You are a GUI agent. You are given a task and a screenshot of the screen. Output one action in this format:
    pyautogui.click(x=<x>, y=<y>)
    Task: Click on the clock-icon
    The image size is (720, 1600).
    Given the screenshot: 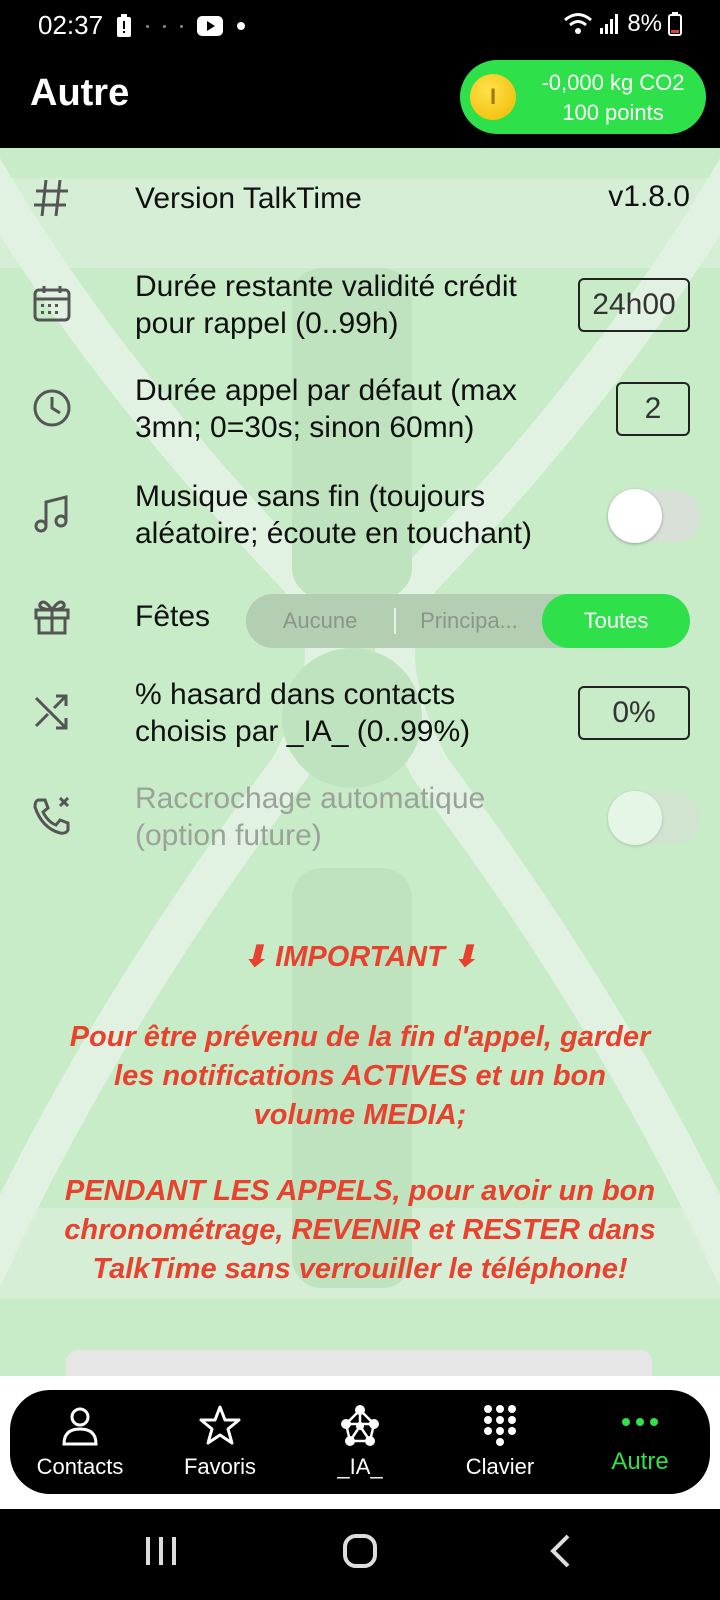 What is the action you would take?
    pyautogui.click(x=52, y=408)
    